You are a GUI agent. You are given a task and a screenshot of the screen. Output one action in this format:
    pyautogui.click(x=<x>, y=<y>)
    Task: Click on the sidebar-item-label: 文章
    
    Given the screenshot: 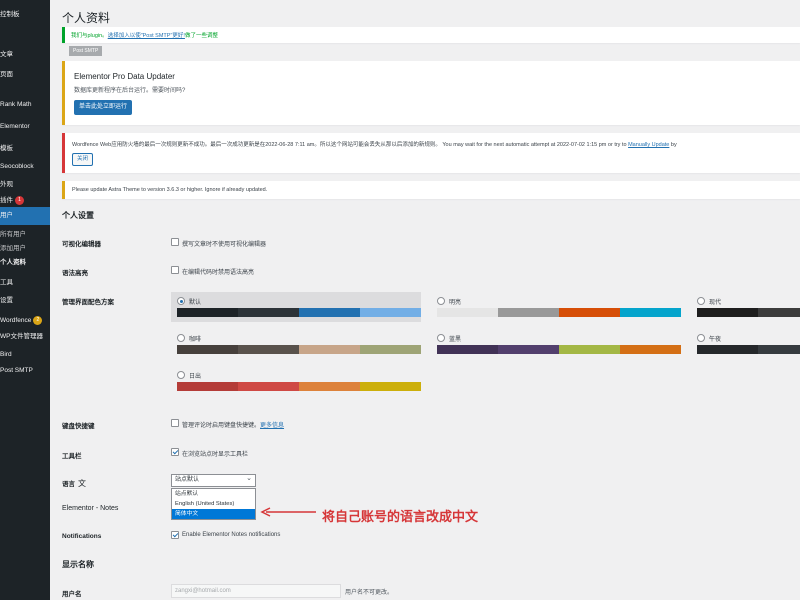 What is the action you would take?
    pyautogui.click(x=6, y=54)
    